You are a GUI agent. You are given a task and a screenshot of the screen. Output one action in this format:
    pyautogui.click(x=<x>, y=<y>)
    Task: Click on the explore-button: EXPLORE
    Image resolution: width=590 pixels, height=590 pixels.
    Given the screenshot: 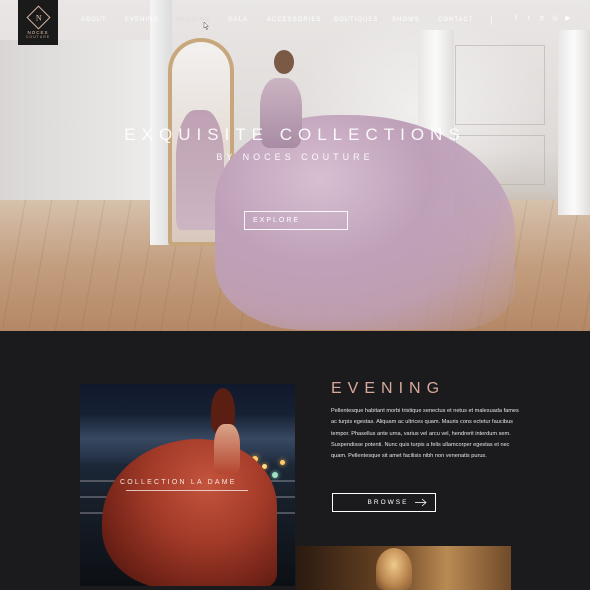 What is the action you would take?
    pyautogui.click(x=296, y=220)
    